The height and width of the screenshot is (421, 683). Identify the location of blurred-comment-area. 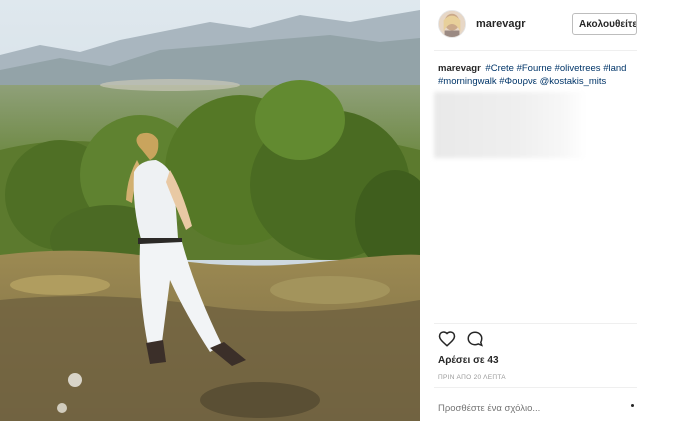
(510, 125).